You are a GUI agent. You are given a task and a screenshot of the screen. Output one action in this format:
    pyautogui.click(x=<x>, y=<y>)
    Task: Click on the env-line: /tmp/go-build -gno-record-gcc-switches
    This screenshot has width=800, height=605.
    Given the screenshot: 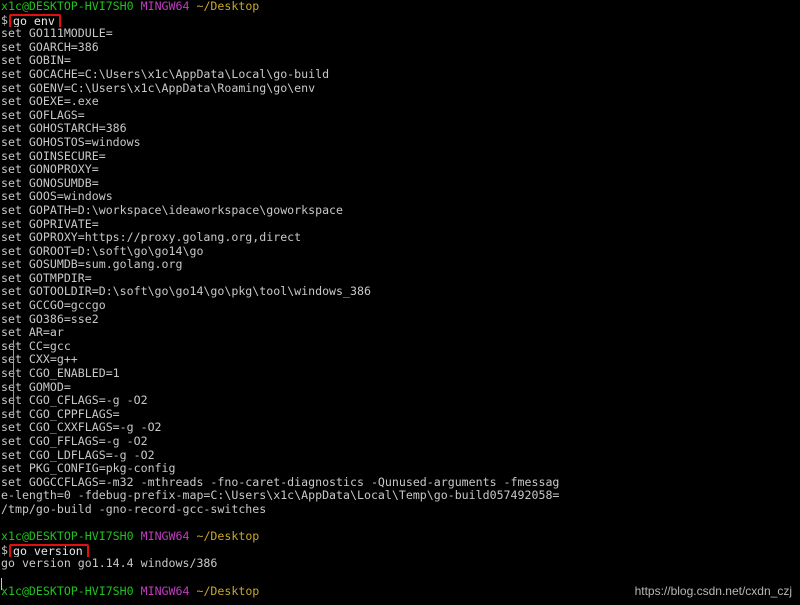 What is the action you would take?
    pyautogui.click(x=134, y=509)
    